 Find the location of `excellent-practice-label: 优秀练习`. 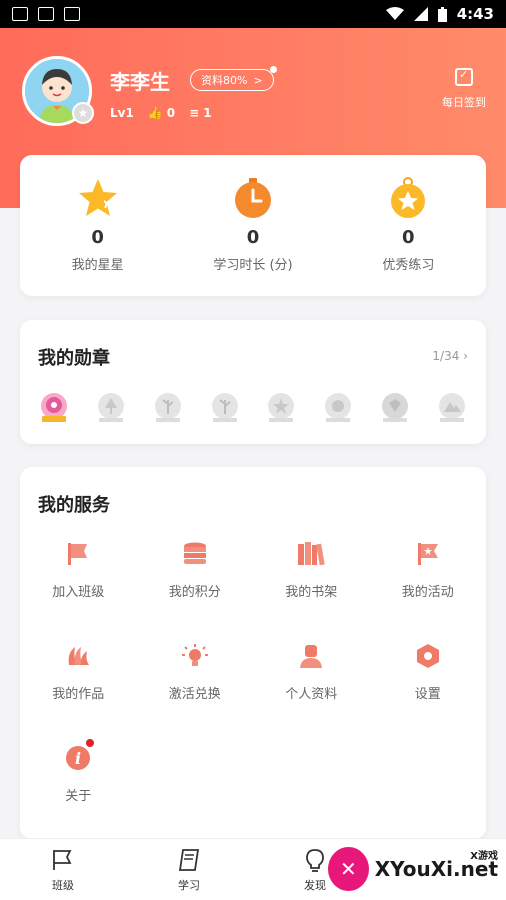

excellent-practice-label: 优秀练习 is located at coordinates (408, 265).